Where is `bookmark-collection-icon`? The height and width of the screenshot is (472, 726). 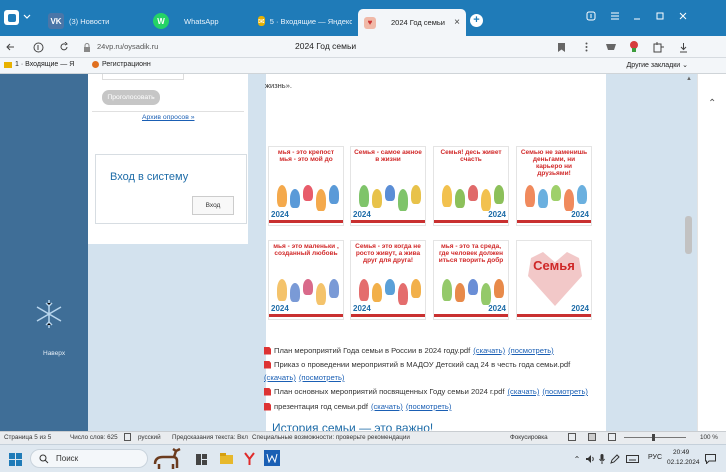 bookmark-collection-icon is located at coordinates (591, 16).